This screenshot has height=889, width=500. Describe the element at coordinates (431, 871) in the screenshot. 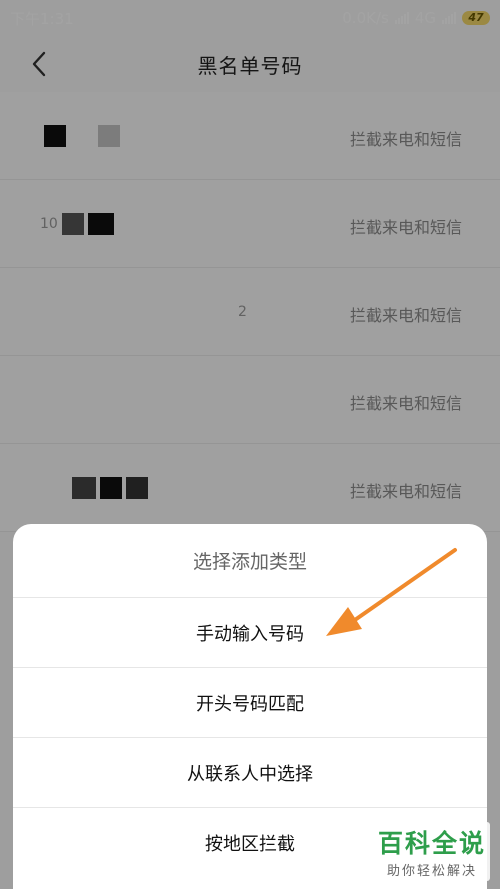

I see `watermark-sub: 助你轻松解决` at that location.